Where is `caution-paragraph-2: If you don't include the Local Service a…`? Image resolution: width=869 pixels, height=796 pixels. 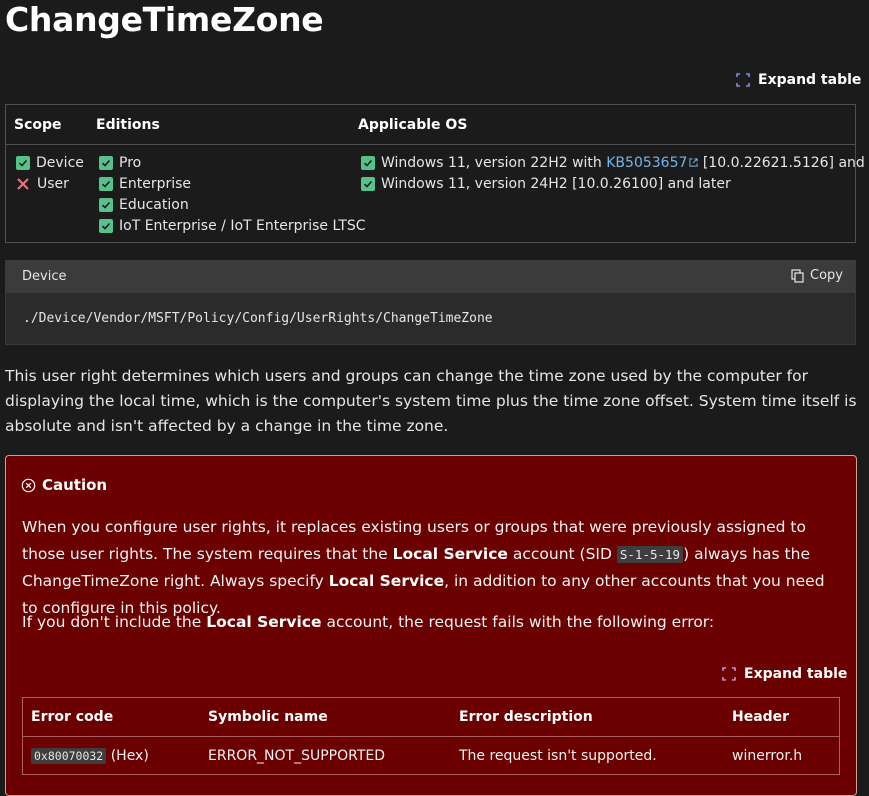
caution-paragraph-2: If you don't include the Local Service a… is located at coordinates (368, 622).